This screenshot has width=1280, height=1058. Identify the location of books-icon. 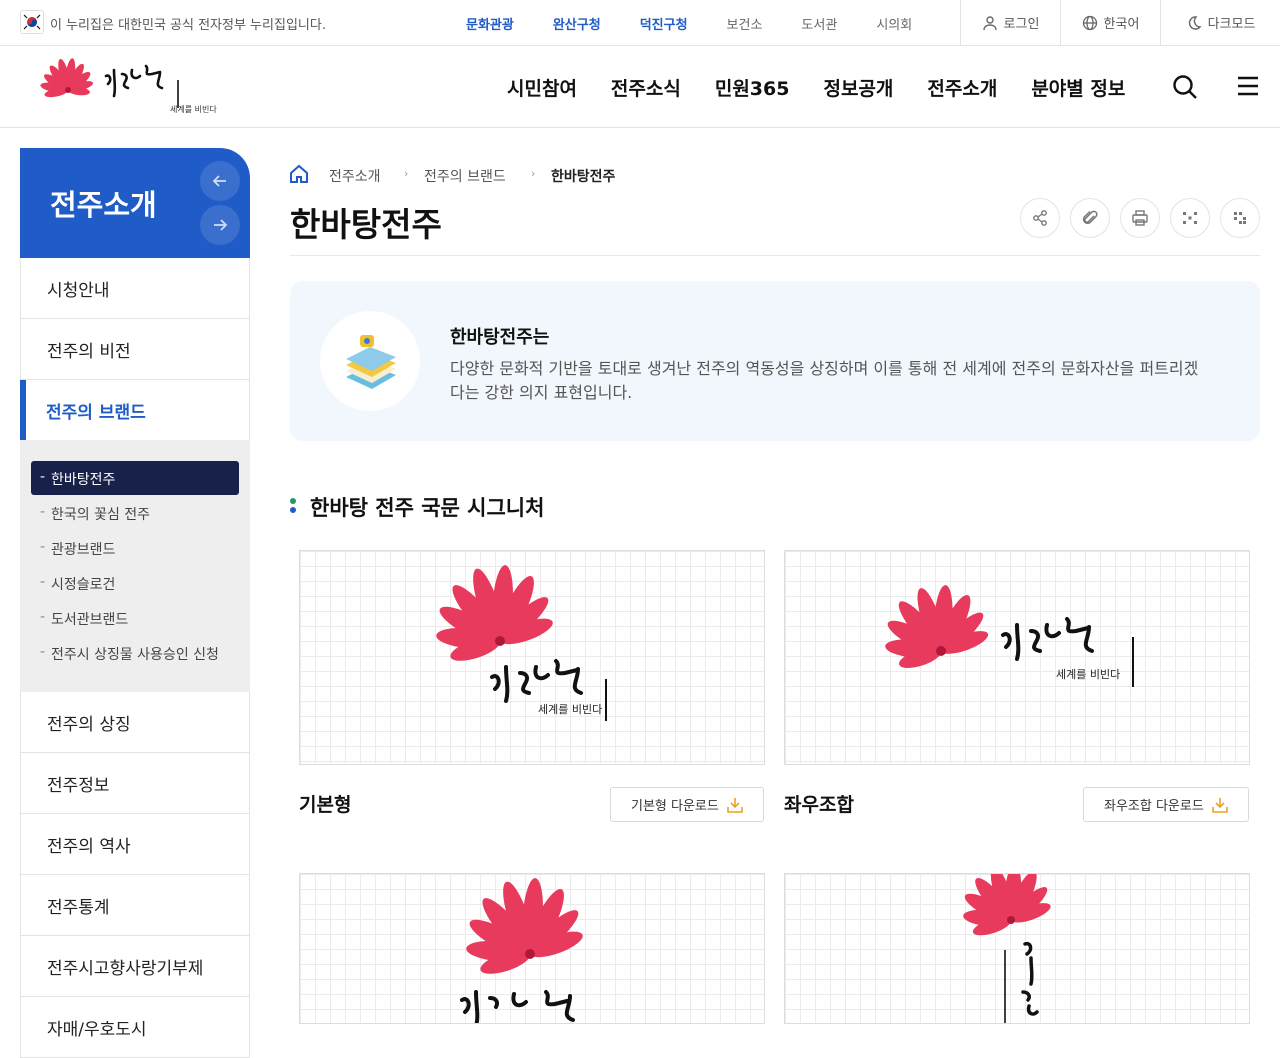
(371, 362).